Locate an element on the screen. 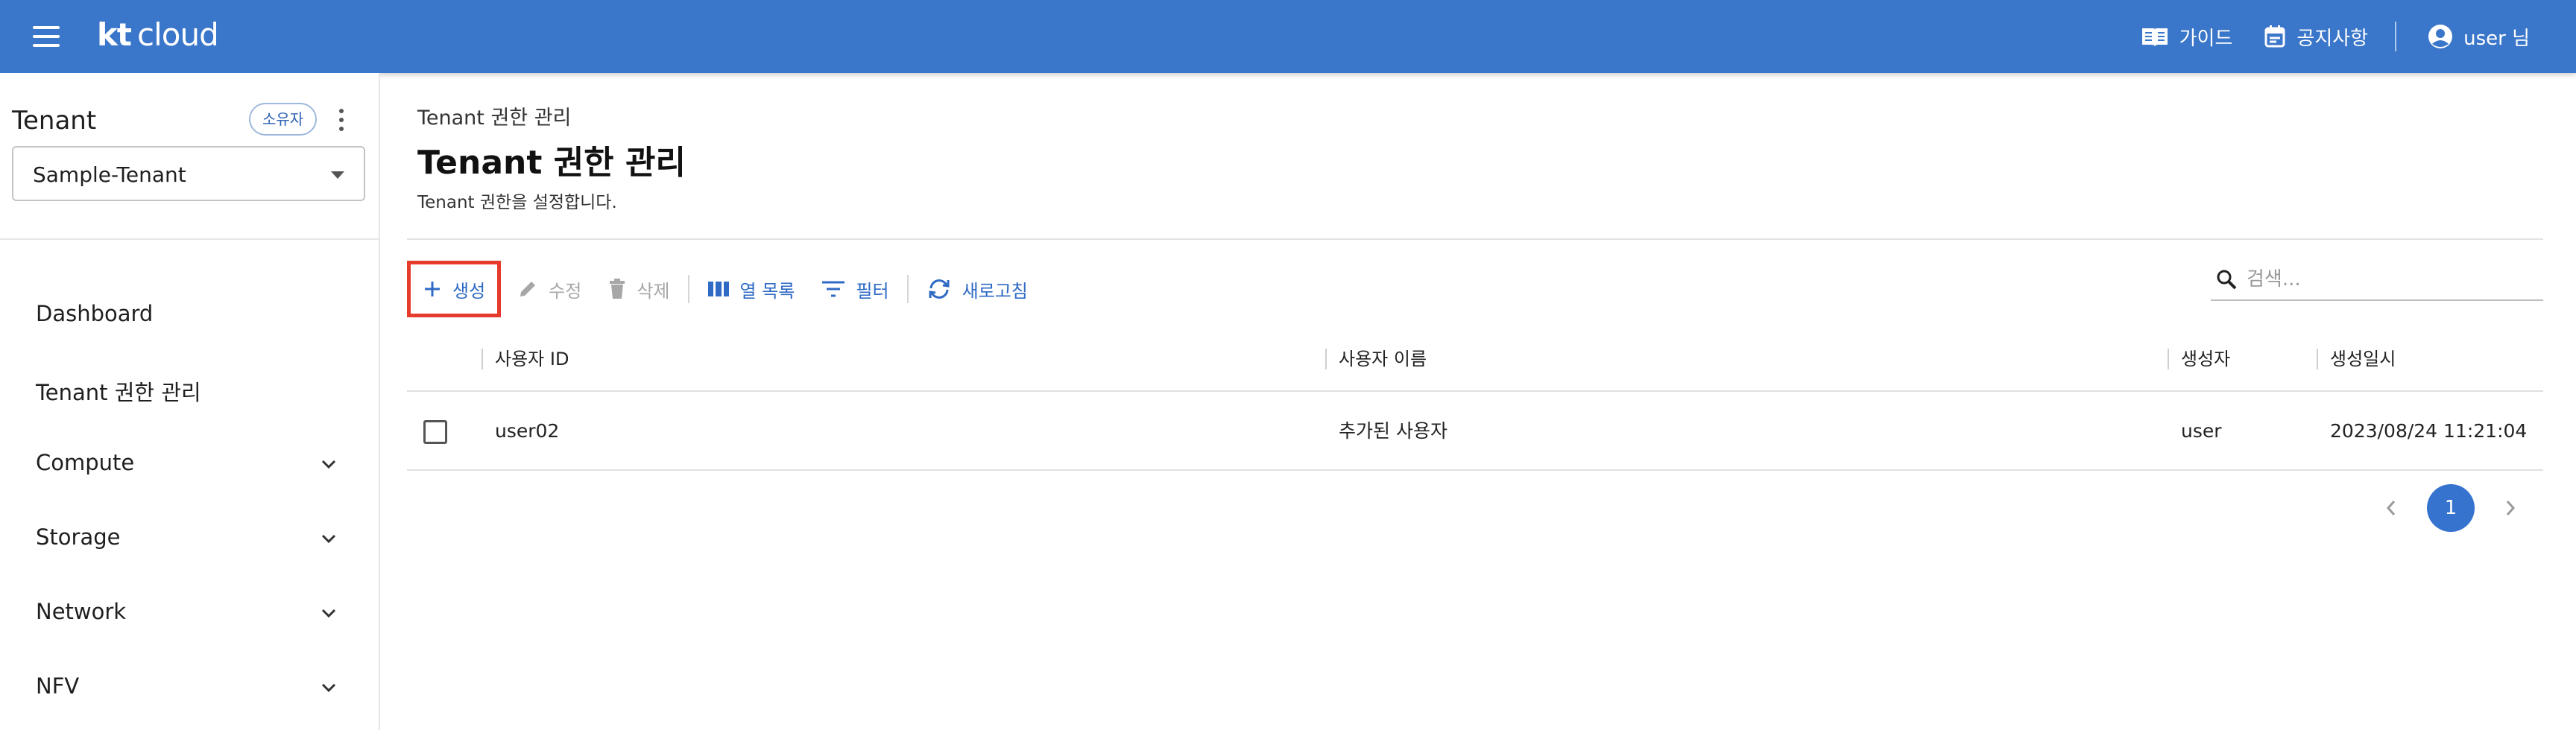  column-header-creator: 생성자 is located at coordinates (2199, 359).